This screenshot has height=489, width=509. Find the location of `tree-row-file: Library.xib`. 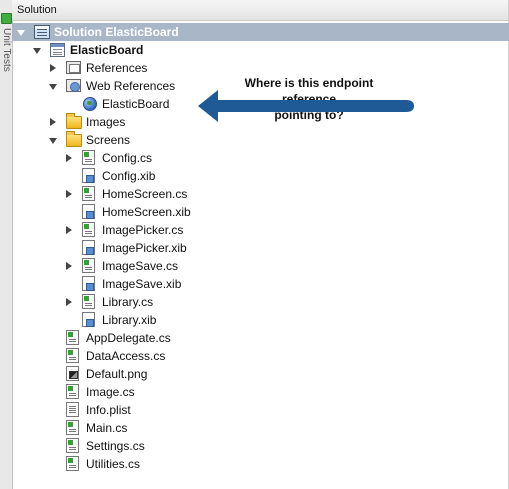

tree-row-file: Library.xib is located at coordinates (260, 320).